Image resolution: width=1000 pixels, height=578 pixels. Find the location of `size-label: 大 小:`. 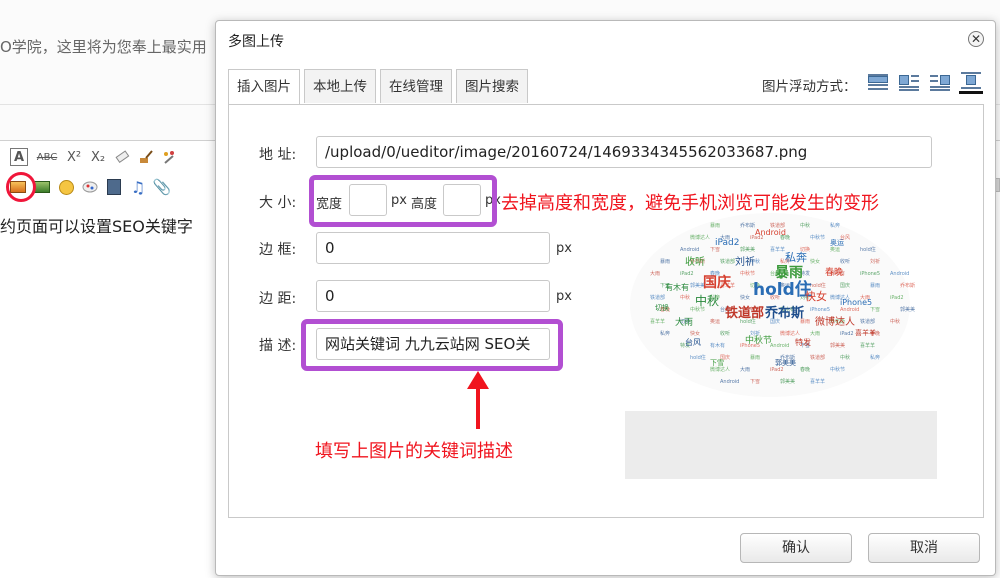

size-label: 大 小: is located at coordinates (278, 203).